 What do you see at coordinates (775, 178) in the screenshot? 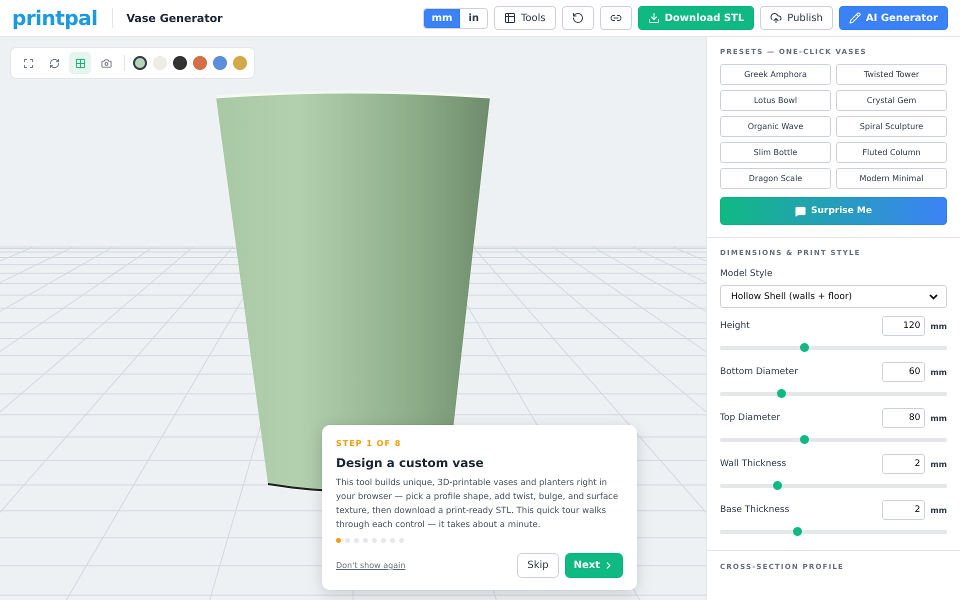
I see `preset-button: Dragon Scale` at bounding box center [775, 178].